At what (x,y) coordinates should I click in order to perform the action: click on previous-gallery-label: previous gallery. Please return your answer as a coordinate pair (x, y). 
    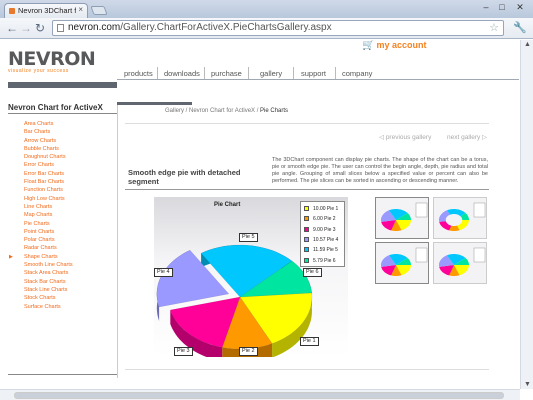
    Looking at the image, I should click on (408, 137).